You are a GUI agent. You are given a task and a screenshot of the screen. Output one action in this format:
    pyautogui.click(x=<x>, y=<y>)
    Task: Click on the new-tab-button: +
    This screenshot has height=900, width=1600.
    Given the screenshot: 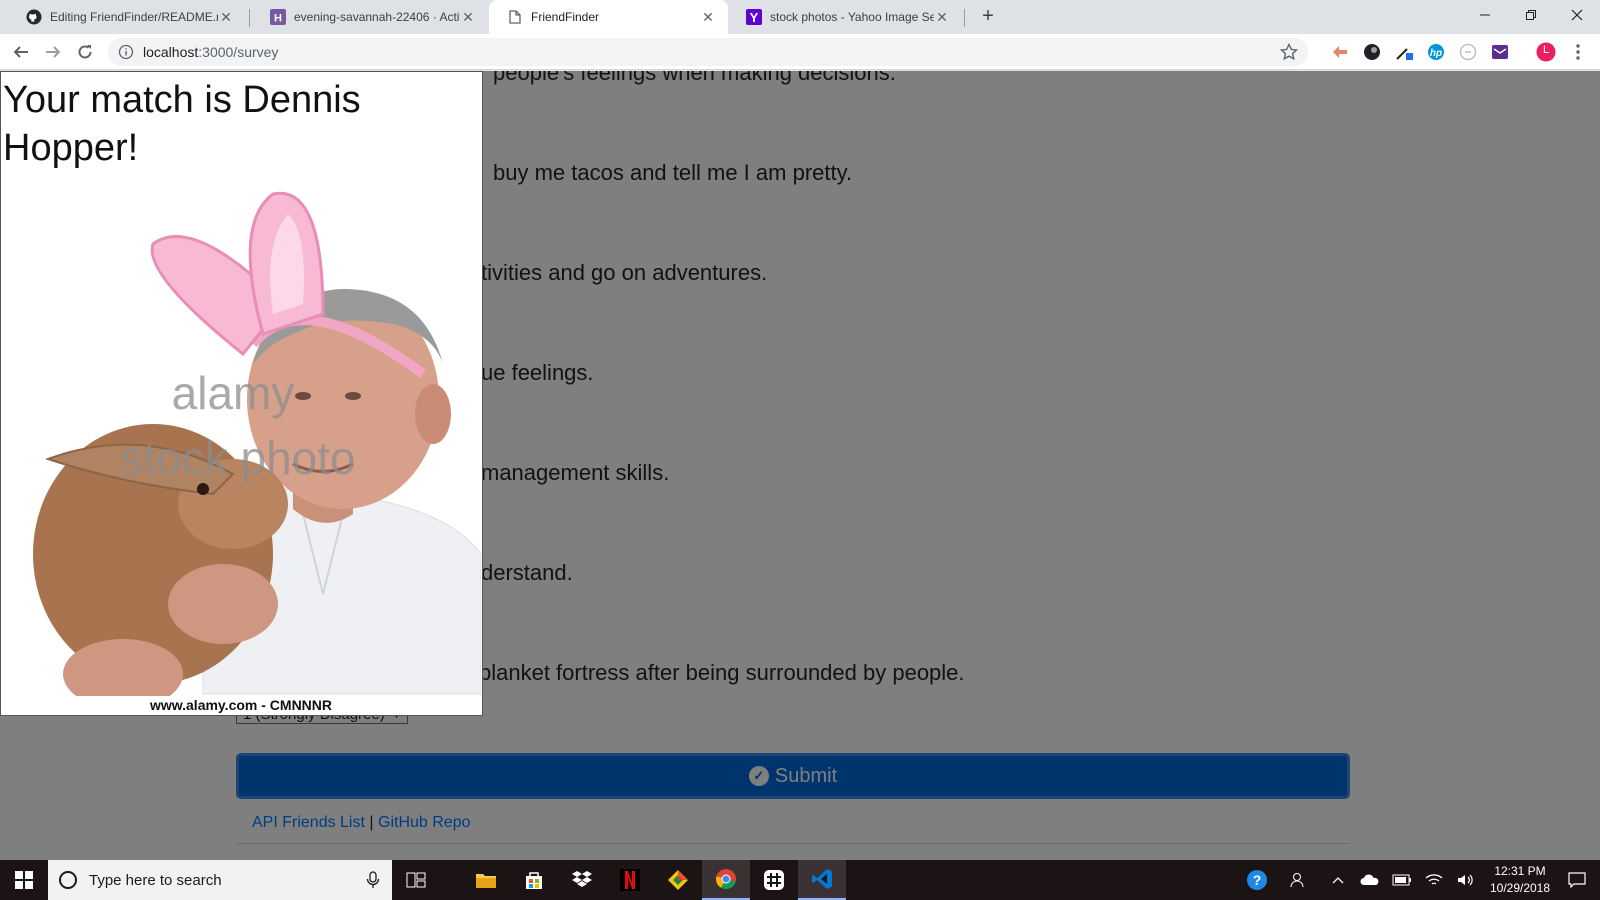 What is the action you would take?
    pyautogui.click(x=988, y=17)
    